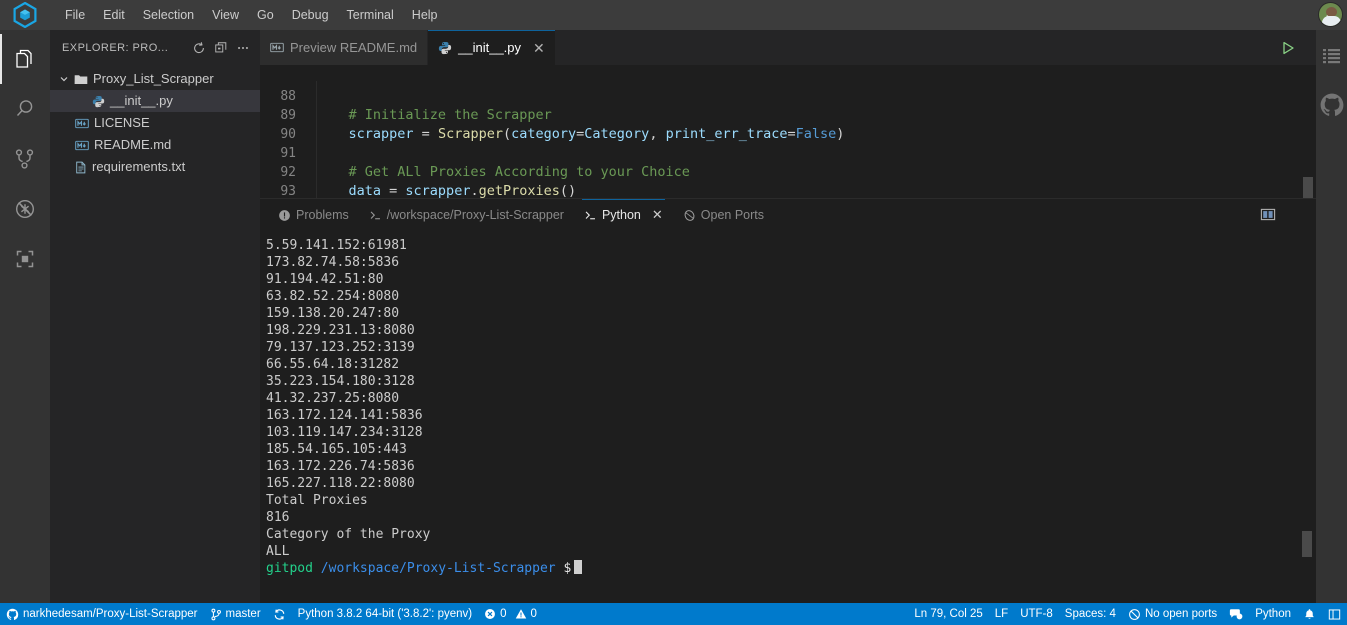 This screenshot has width=1347, height=625. What do you see at coordinates (25, 15) in the screenshot?
I see `gitpod-logo` at bounding box center [25, 15].